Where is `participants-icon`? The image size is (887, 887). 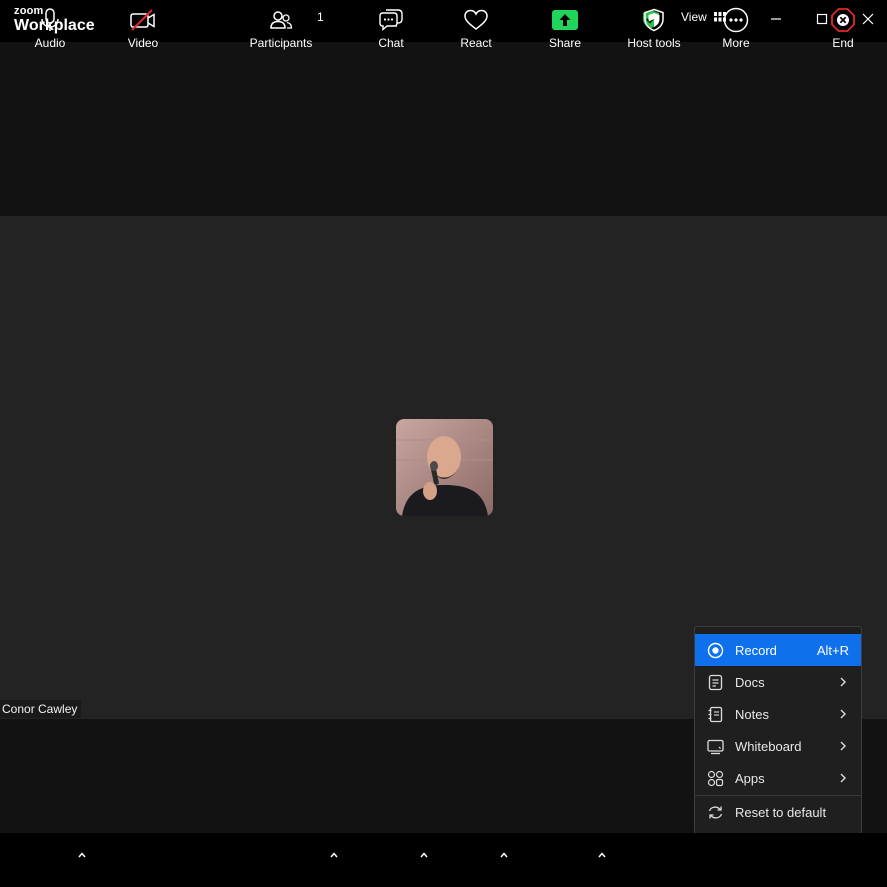 participants-icon is located at coordinates (281, 20).